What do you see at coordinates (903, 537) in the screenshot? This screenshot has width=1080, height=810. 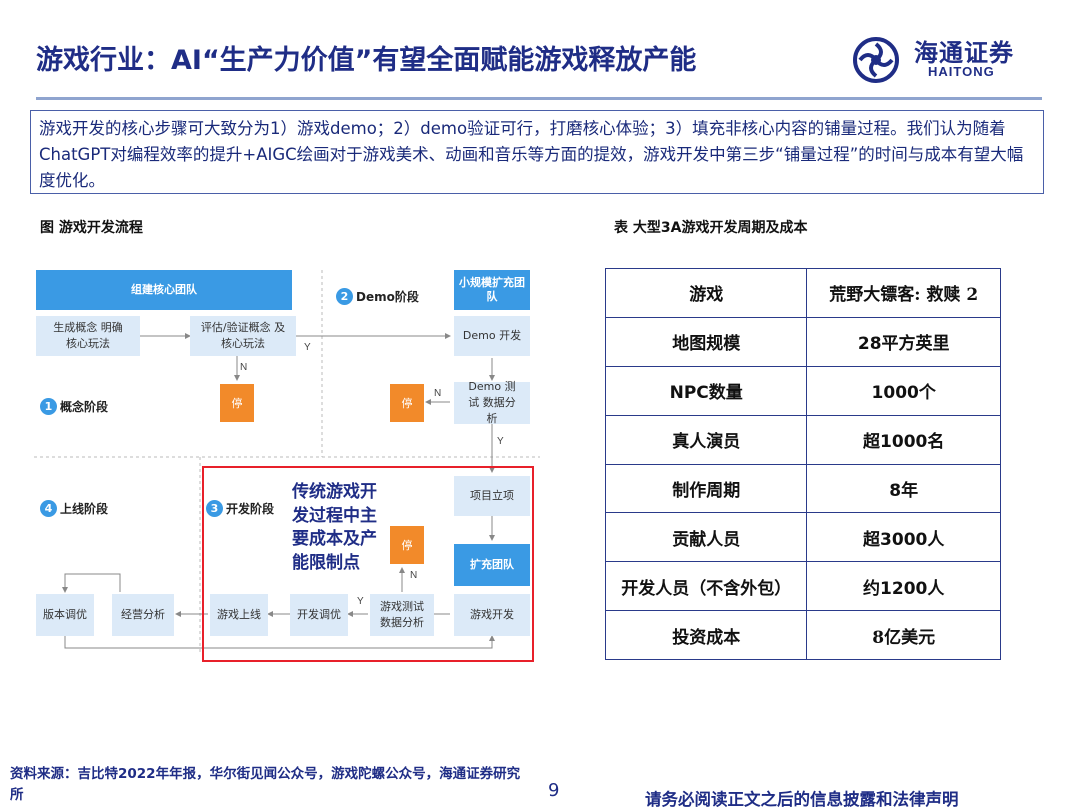 I see `table-cell-value: 超3000人` at bounding box center [903, 537].